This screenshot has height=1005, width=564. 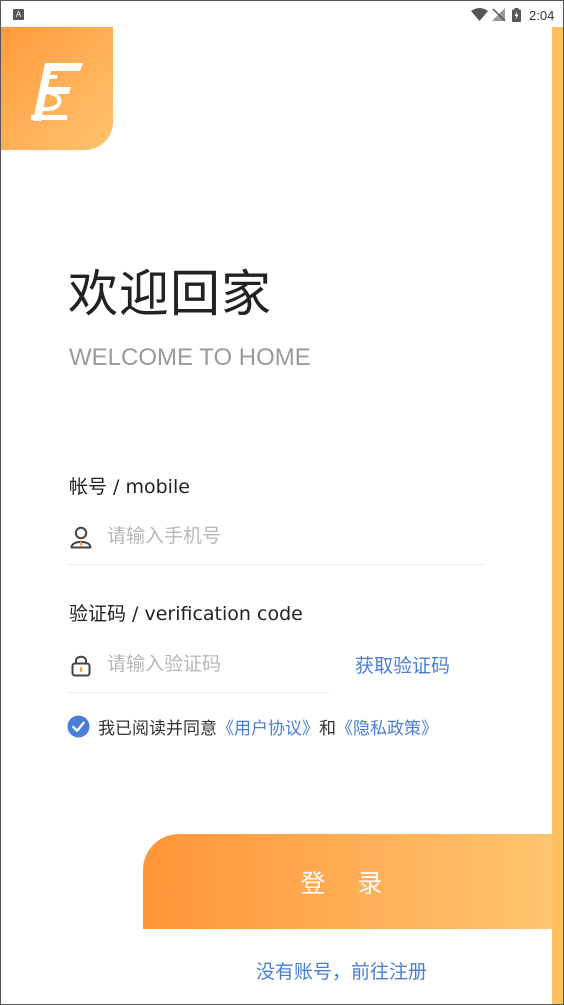 What do you see at coordinates (557, 515) in the screenshot?
I see `right-accent-bar` at bounding box center [557, 515].